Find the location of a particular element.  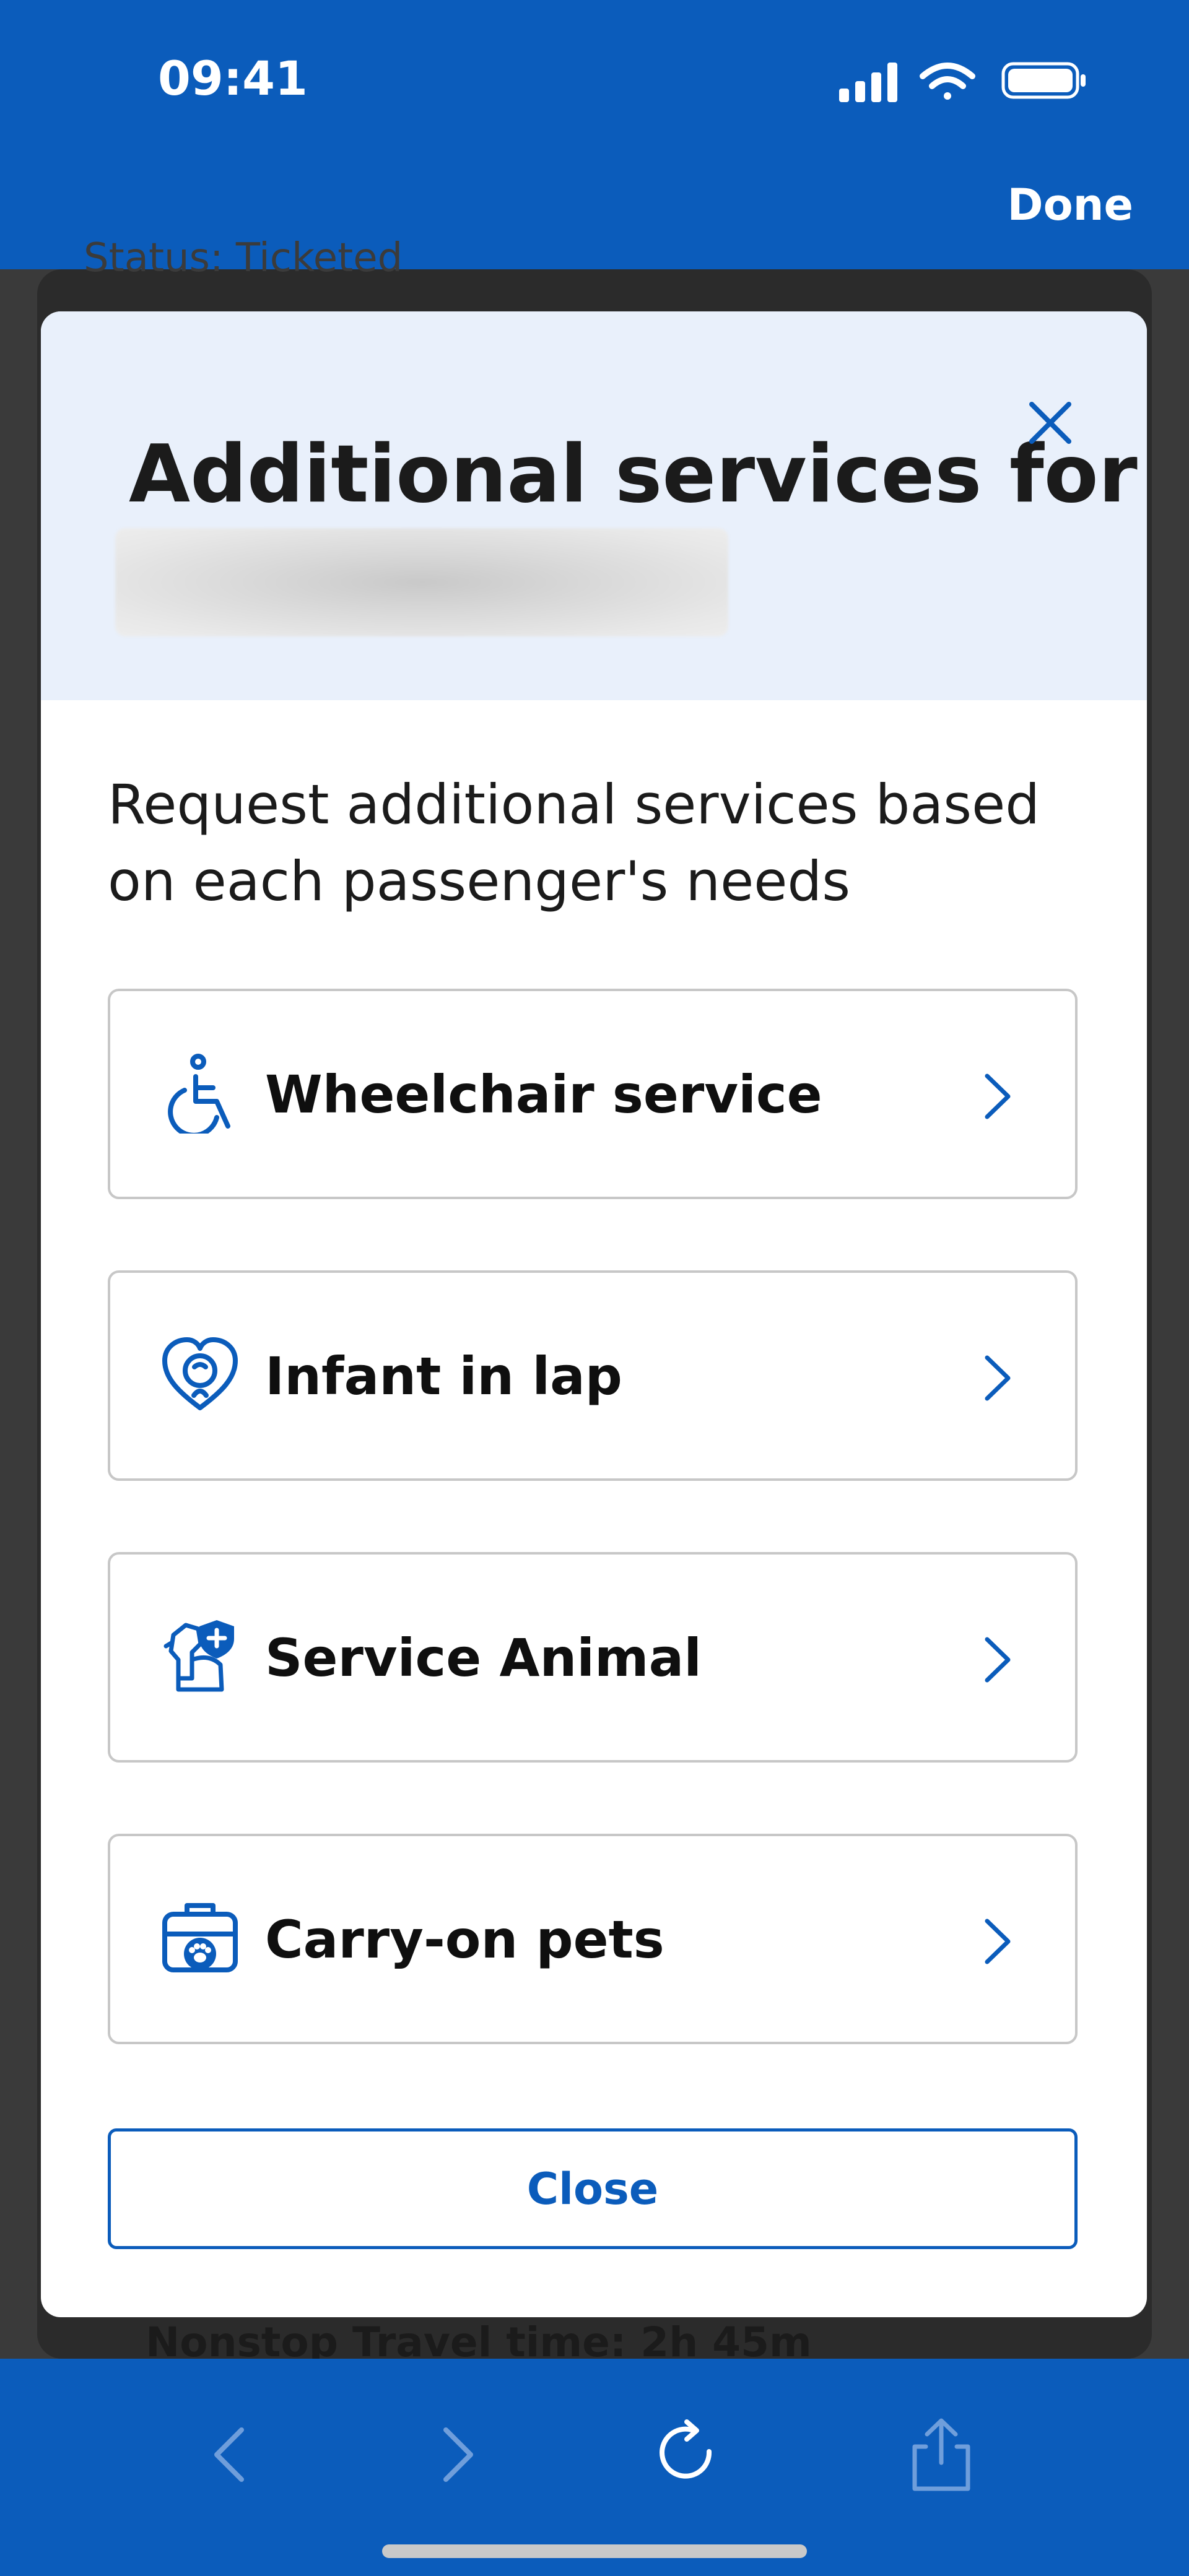

close-button: Close is located at coordinates (593, 2188).